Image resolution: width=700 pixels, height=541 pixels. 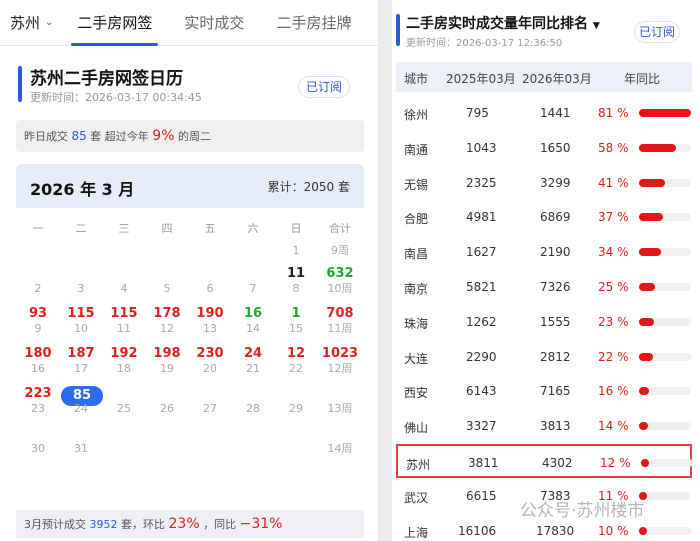 What do you see at coordinates (544, 183) in the screenshot?
I see `table-row: 无锡 2325 3299 41 %` at bounding box center [544, 183].